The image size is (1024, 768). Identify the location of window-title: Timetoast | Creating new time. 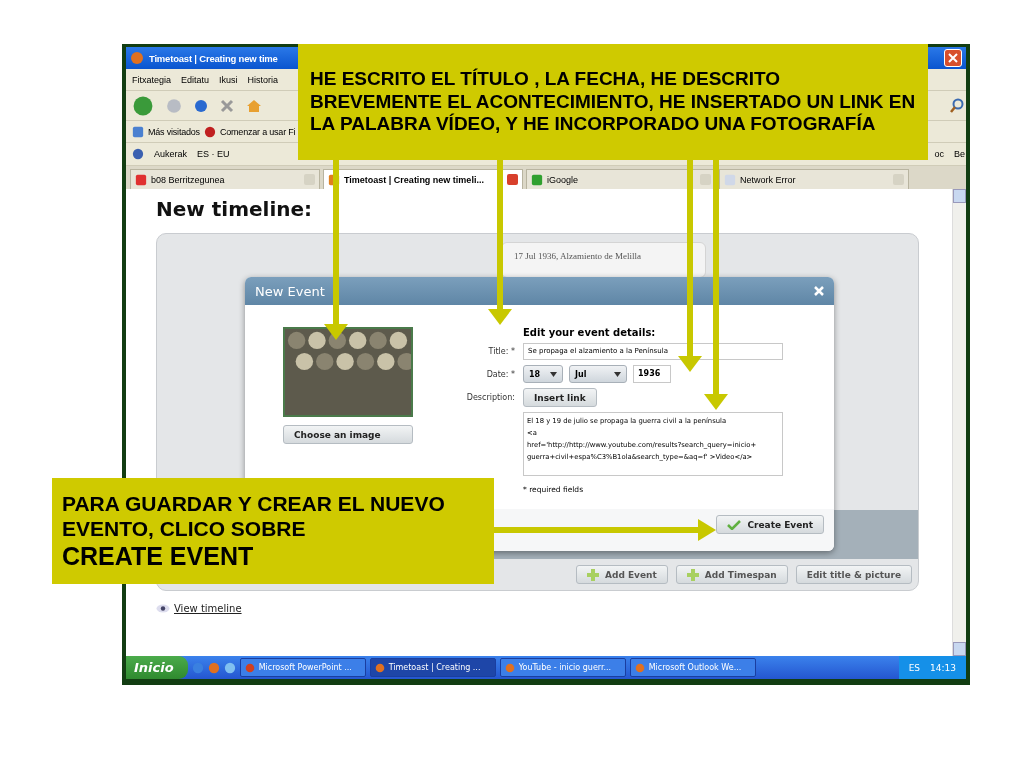
(213, 58).